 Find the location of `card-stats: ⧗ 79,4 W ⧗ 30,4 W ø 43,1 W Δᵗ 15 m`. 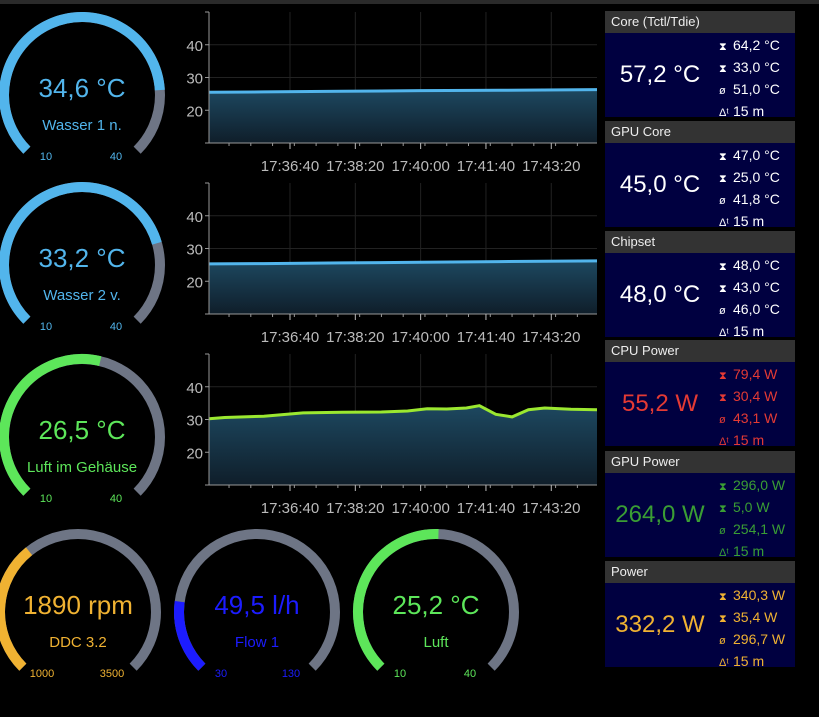

card-stats: ⧗ 79,4 W ⧗ 30,4 W ø 43,1 W Δᵗ 15 m is located at coordinates (748, 408).